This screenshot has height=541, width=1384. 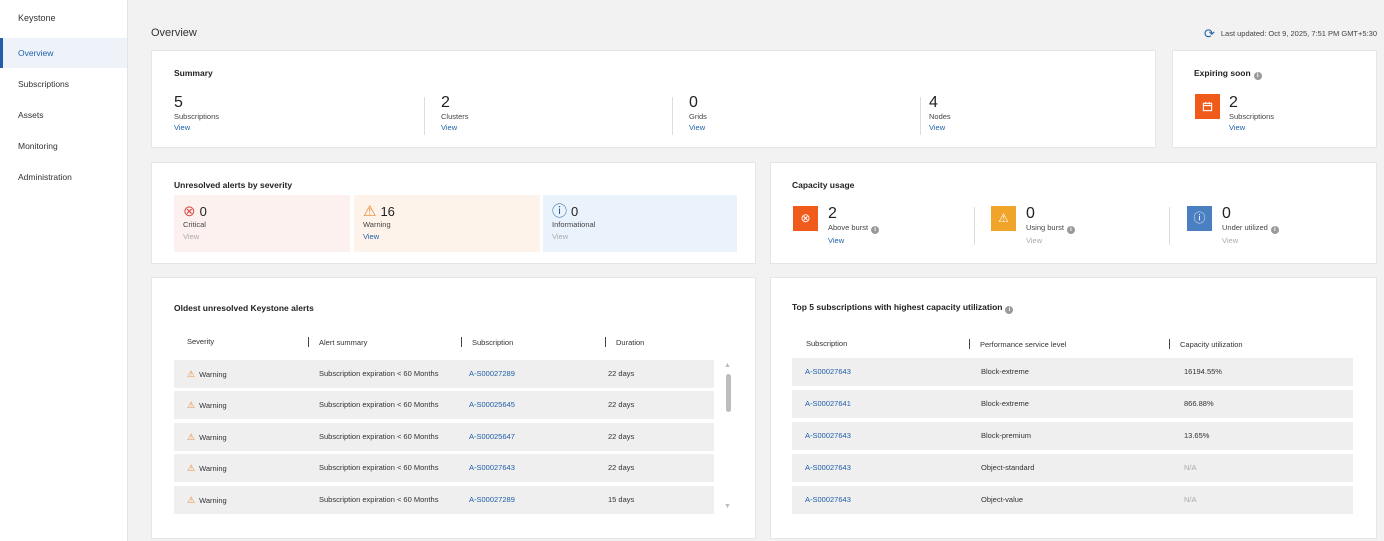 I want to click on view-grids-link: View, so click(x=698, y=127).